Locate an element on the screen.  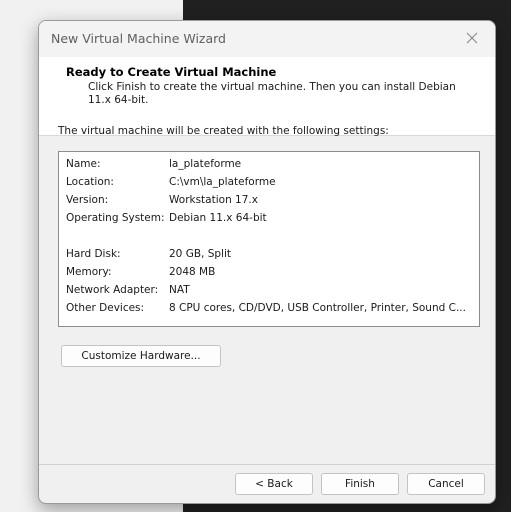
setting-label: Location: is located at coordinates (90, 182).